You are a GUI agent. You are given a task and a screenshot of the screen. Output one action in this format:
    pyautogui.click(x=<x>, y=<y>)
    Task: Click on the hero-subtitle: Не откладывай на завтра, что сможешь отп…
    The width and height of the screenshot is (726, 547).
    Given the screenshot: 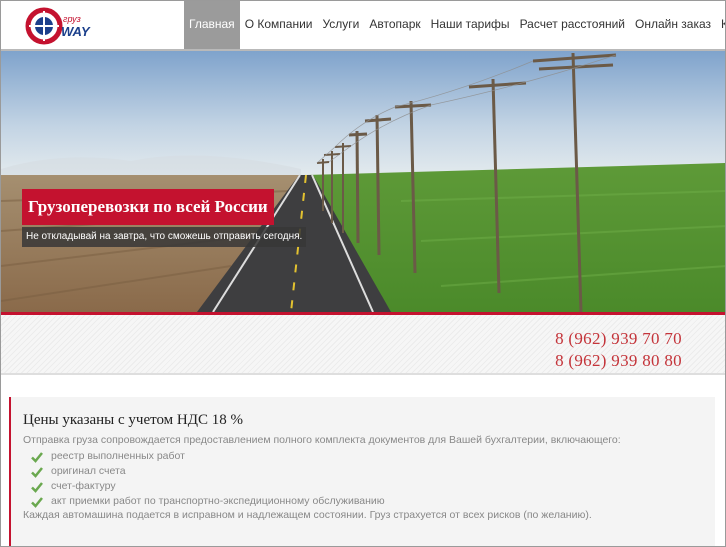 What is the action you would take?
    pyautogui.click(x=164, y=237)
    